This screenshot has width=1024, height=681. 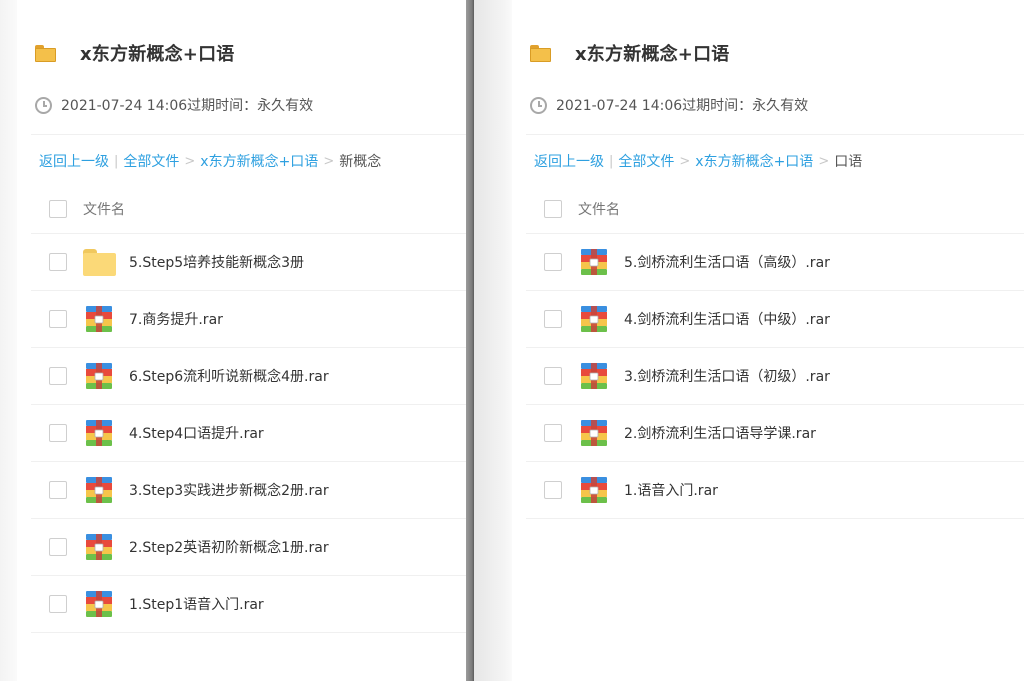 What do you see at coordinates (727, 376) in the screenshot?
I see `file-name: 3.剑桥流利生活口语（初级）.rar` at bounding box center [727, 376].